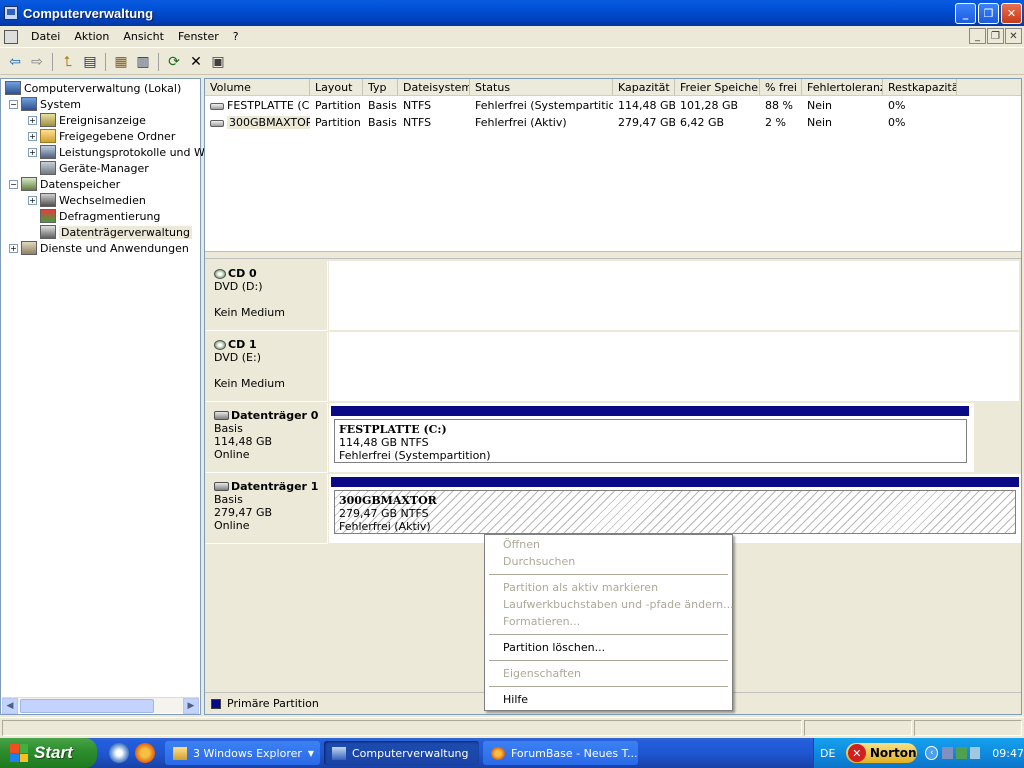  I want to click on menu-item-oeffnen: Öffnen, so click(521, 544).